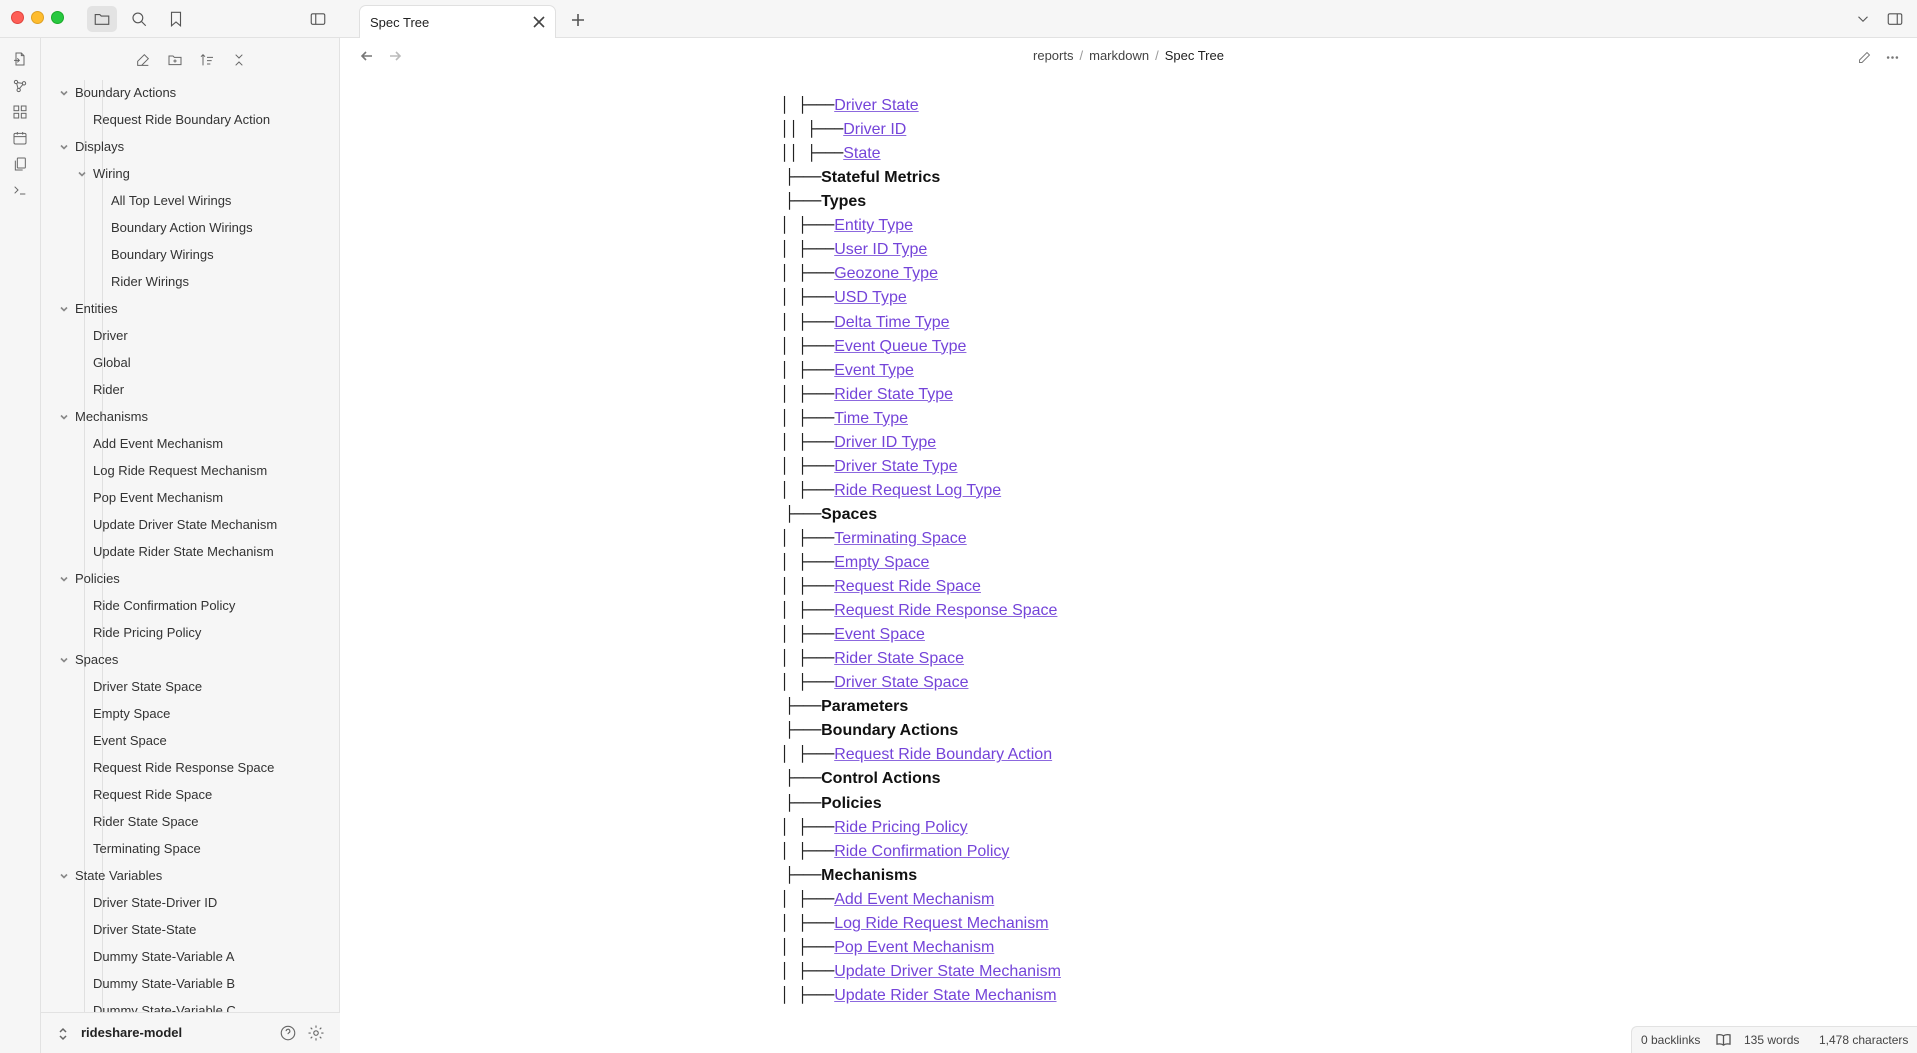  What do you see at coordinates (144, 930) in the screenshot?
I see `tree-file: Driver State-State` at bounding box center [144, 930].